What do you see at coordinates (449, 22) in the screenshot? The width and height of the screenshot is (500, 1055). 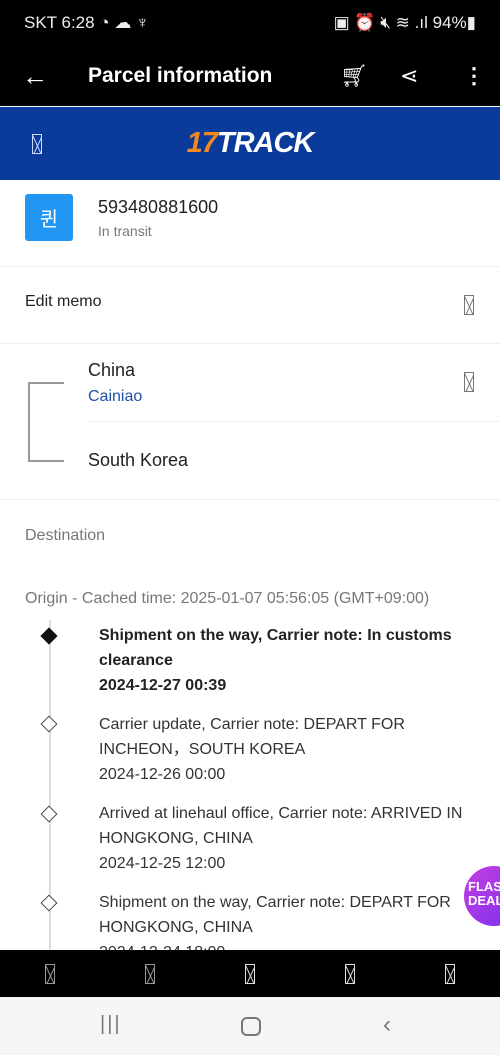 I see `battery-level: 94%` at bounding box center [449, 22].